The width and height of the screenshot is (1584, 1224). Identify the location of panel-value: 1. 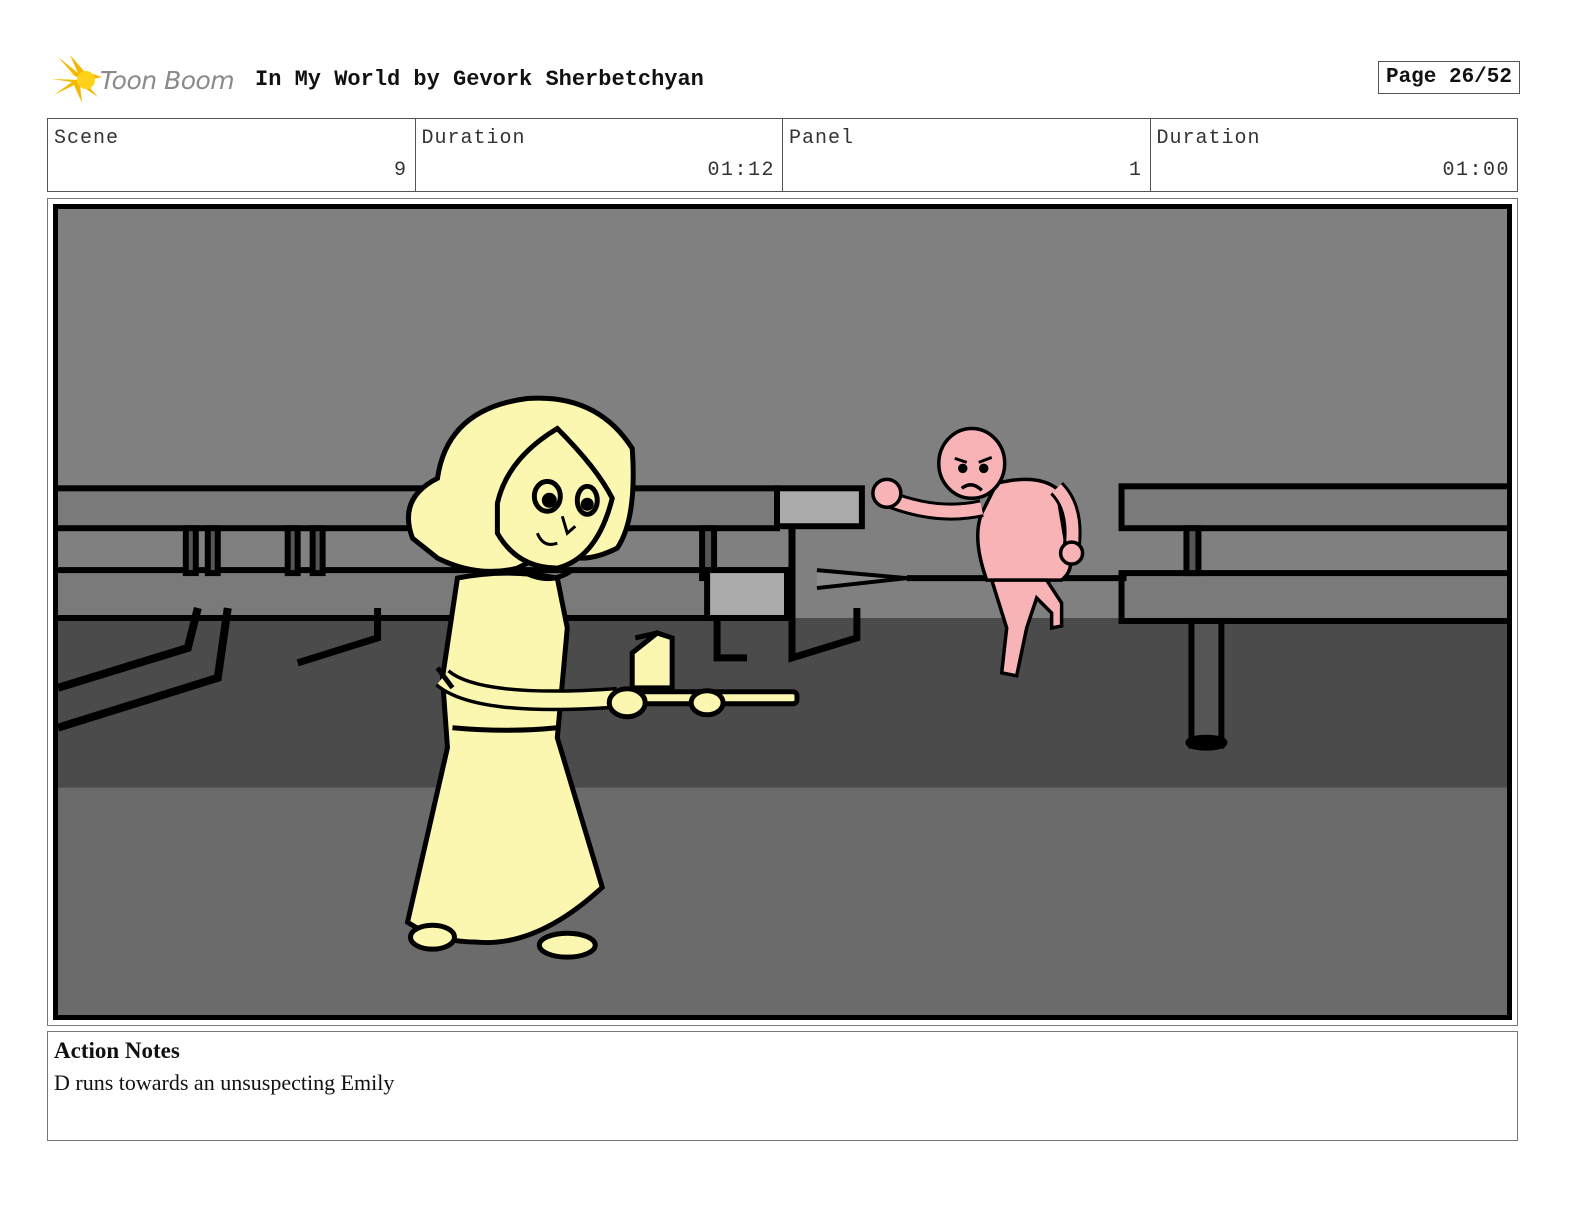
(1135, 170).